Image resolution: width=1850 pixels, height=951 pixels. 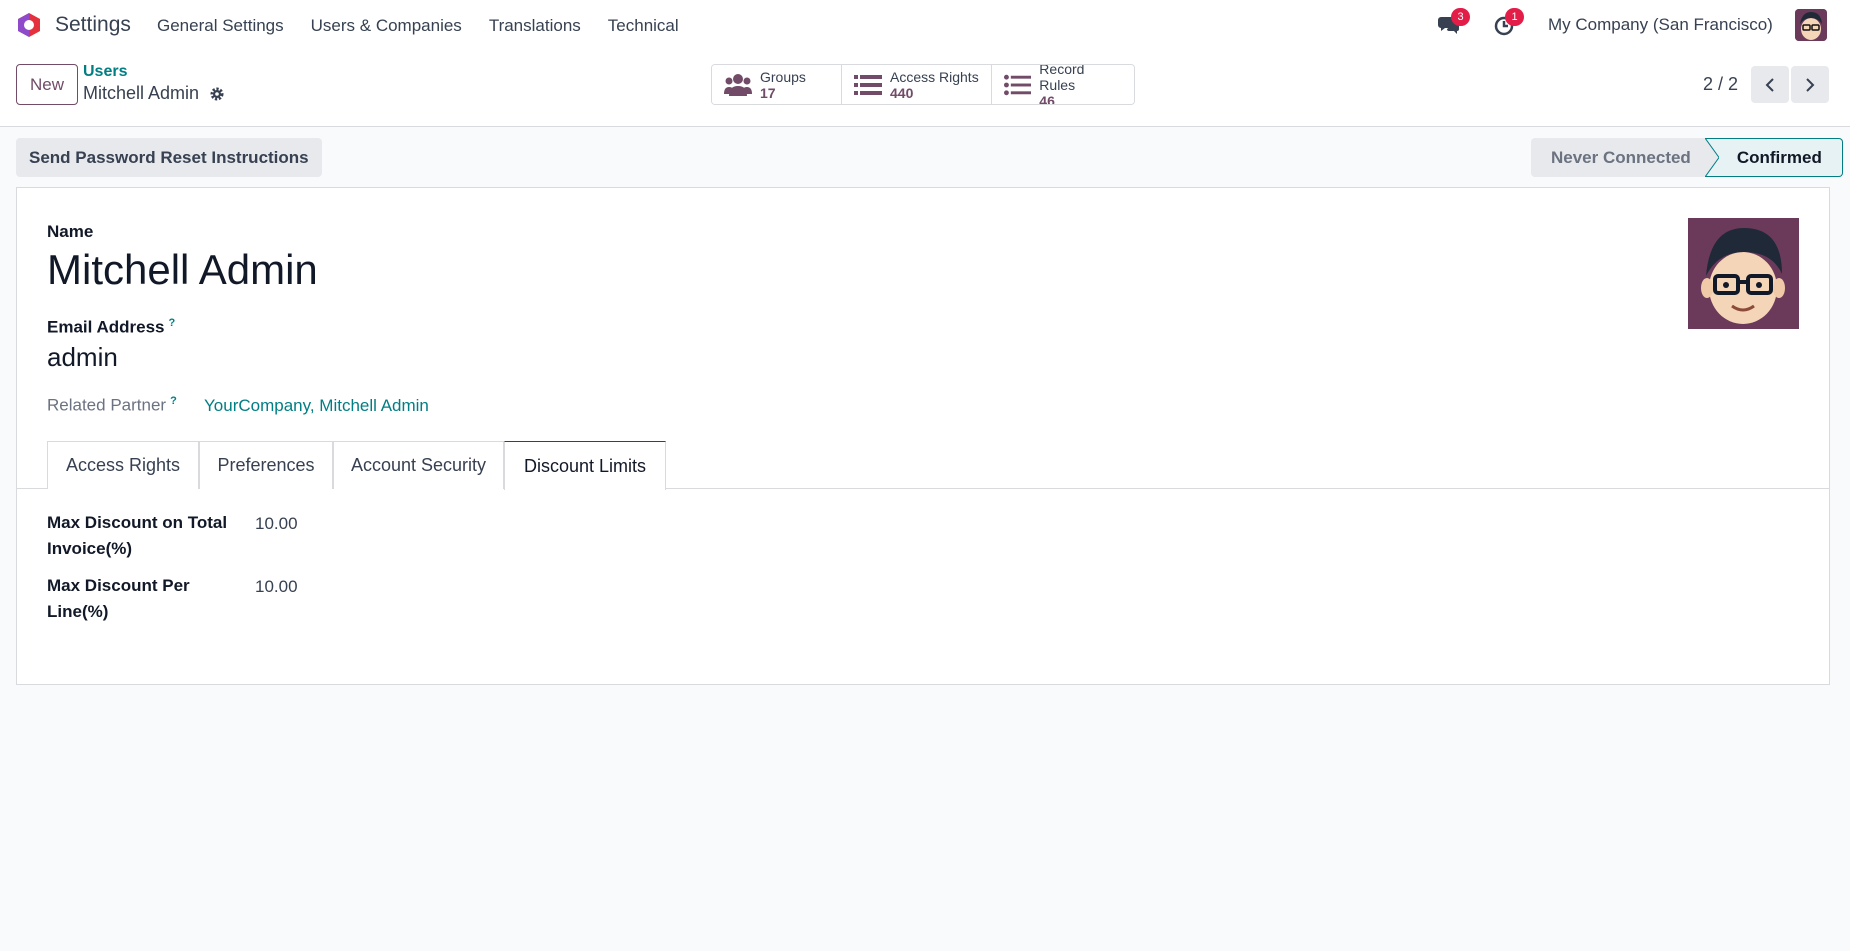 I want to click on gear-icon, so click(x=217, y=94).